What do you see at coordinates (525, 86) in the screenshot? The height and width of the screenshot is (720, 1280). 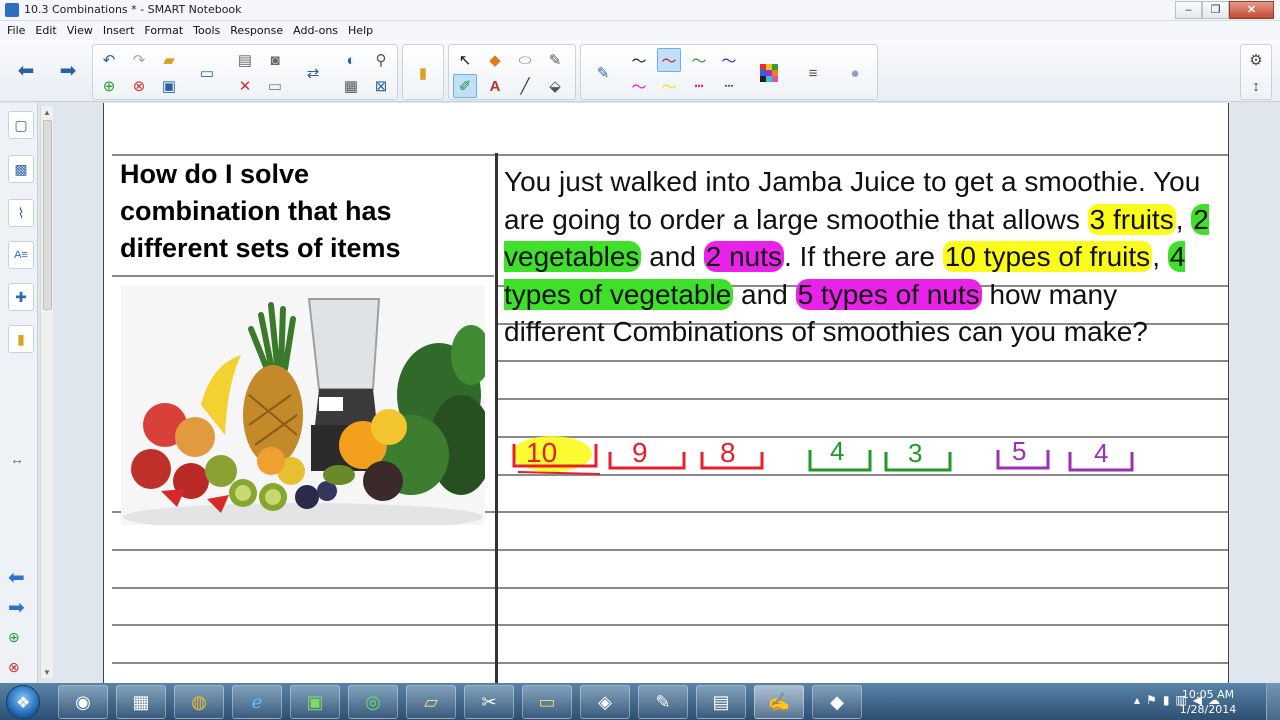 I see `line-tool-icon: ╱` at bounding box center [525, 86].